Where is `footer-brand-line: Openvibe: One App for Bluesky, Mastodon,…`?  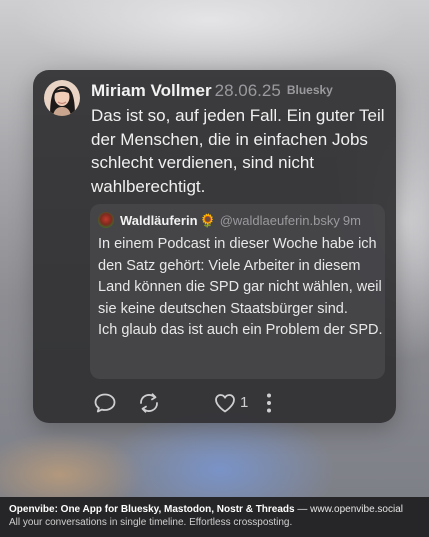 footer-brand-line: Openvibe: One App for Bluesky, Mastodon,… is located at coordinates (206, 509).